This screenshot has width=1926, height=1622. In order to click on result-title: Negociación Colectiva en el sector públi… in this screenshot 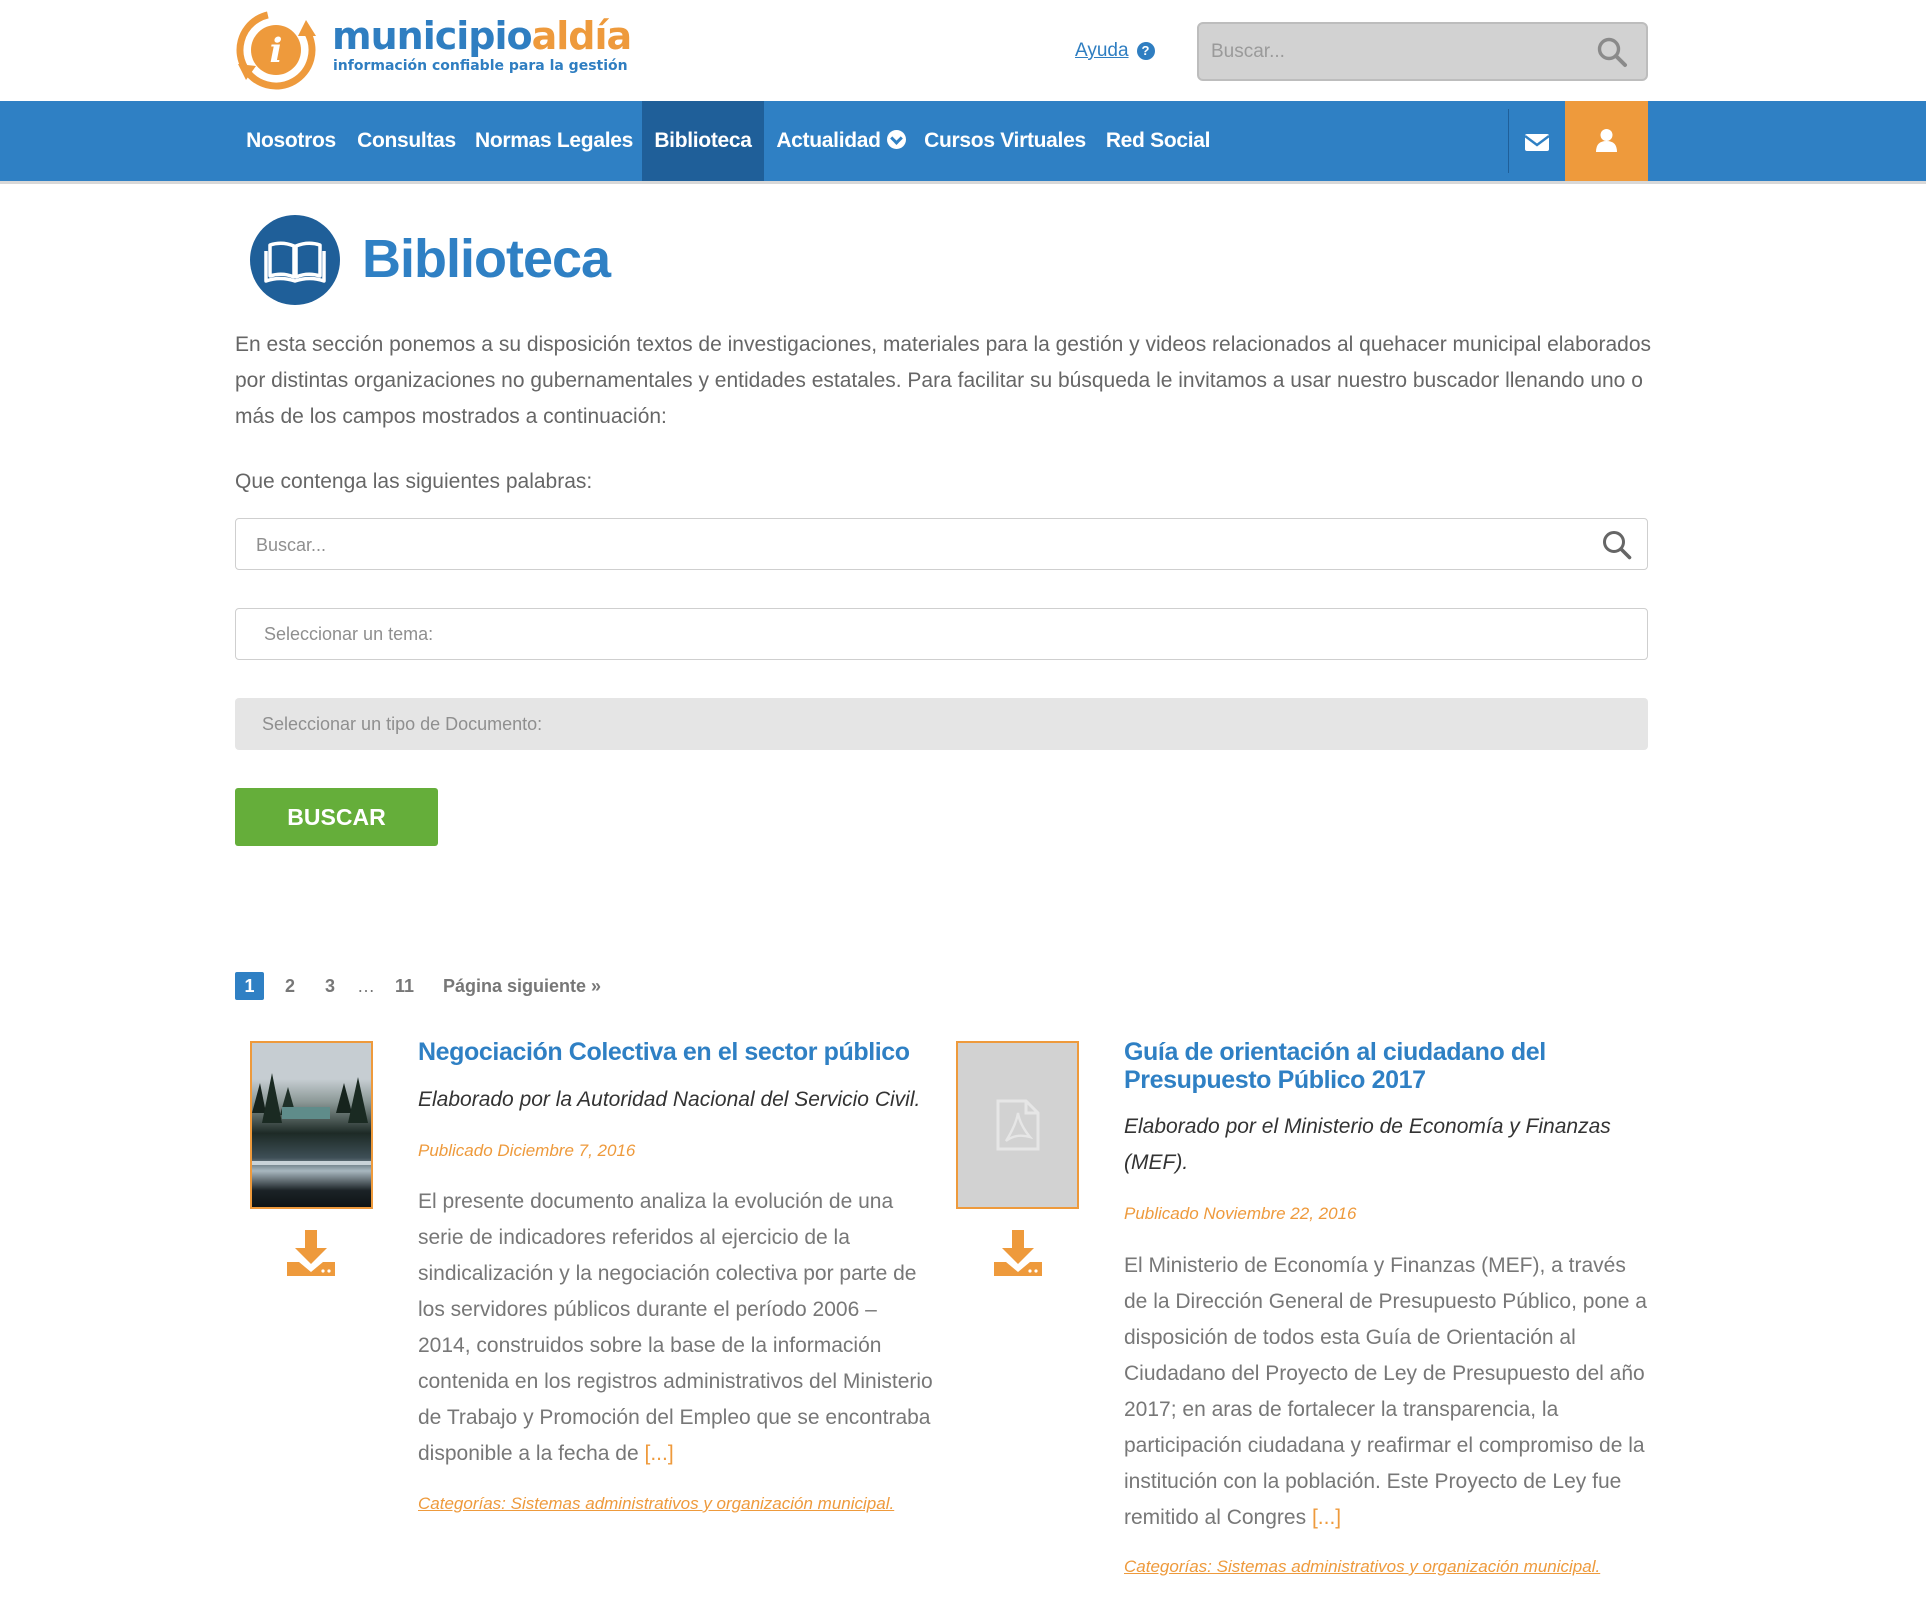, I will do `click(668, 1052)`.